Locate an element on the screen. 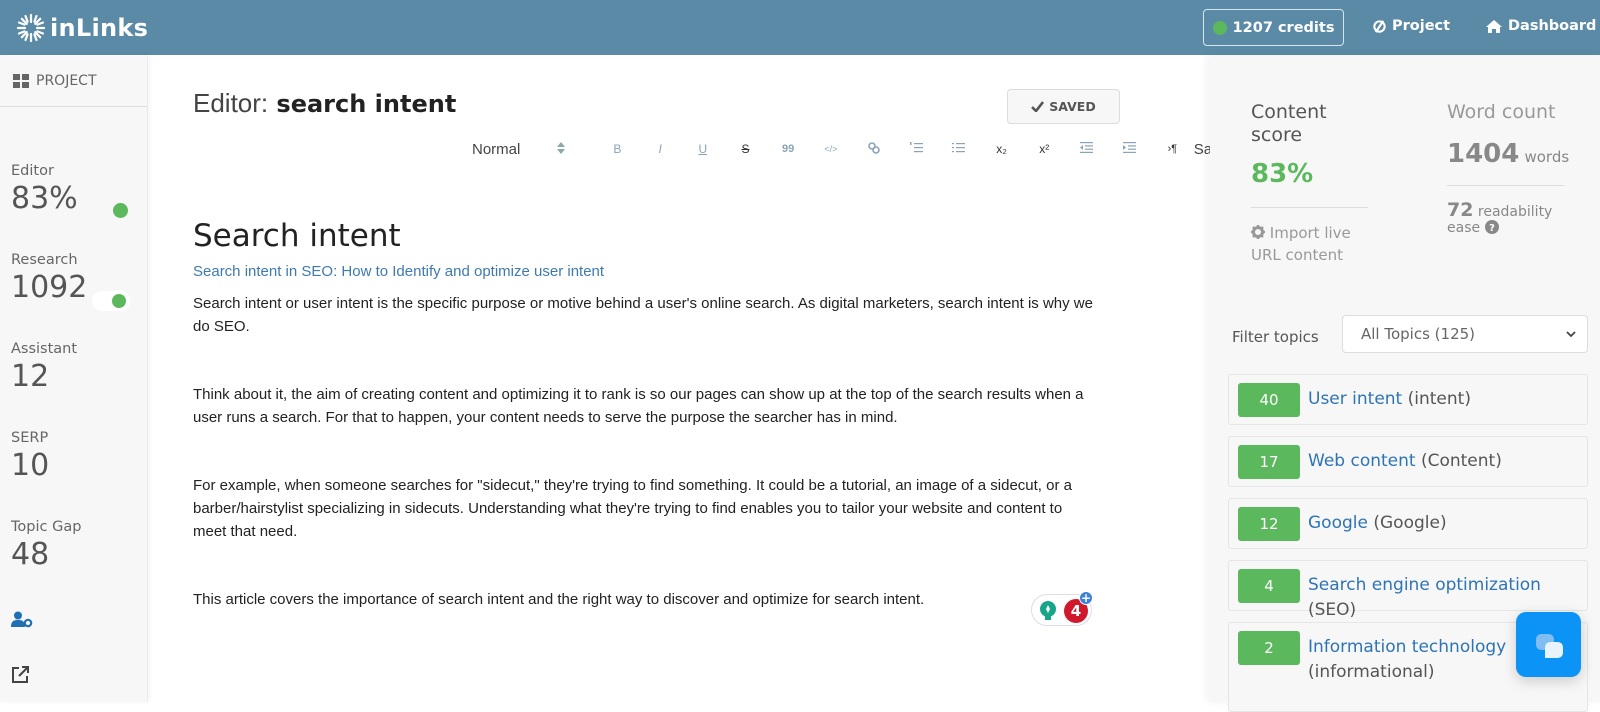 Image resolution: width=1600 pixels, height=712 pixels. topic-type: (SEO) is located at coordinates (1332, 610).